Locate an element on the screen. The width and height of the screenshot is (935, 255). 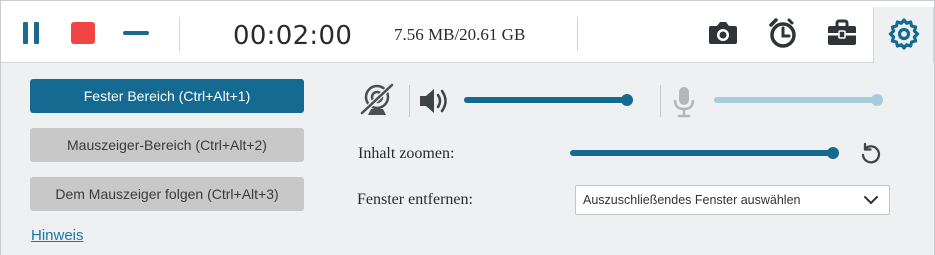
stop-icon is located at coordinates (83, 33).